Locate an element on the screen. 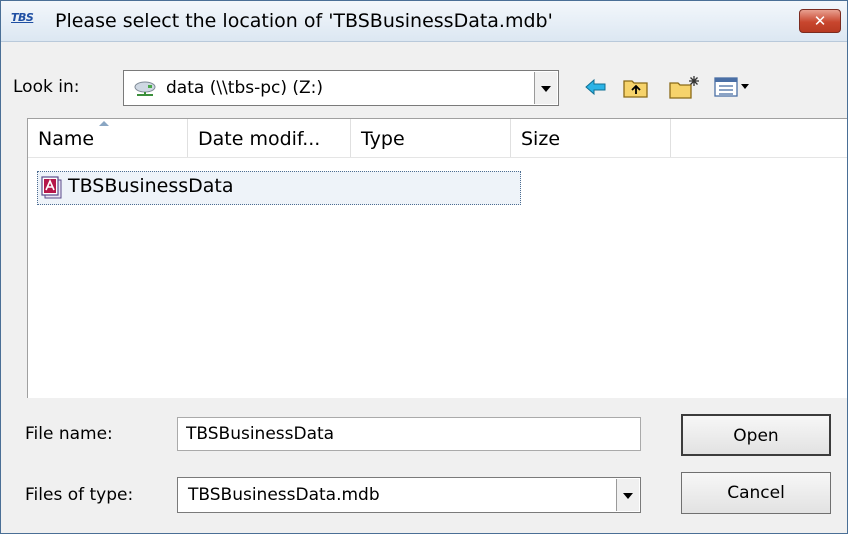 The height and width of the screenshot is (534, 848). access-database-icon is located at coordinates (51, 187).